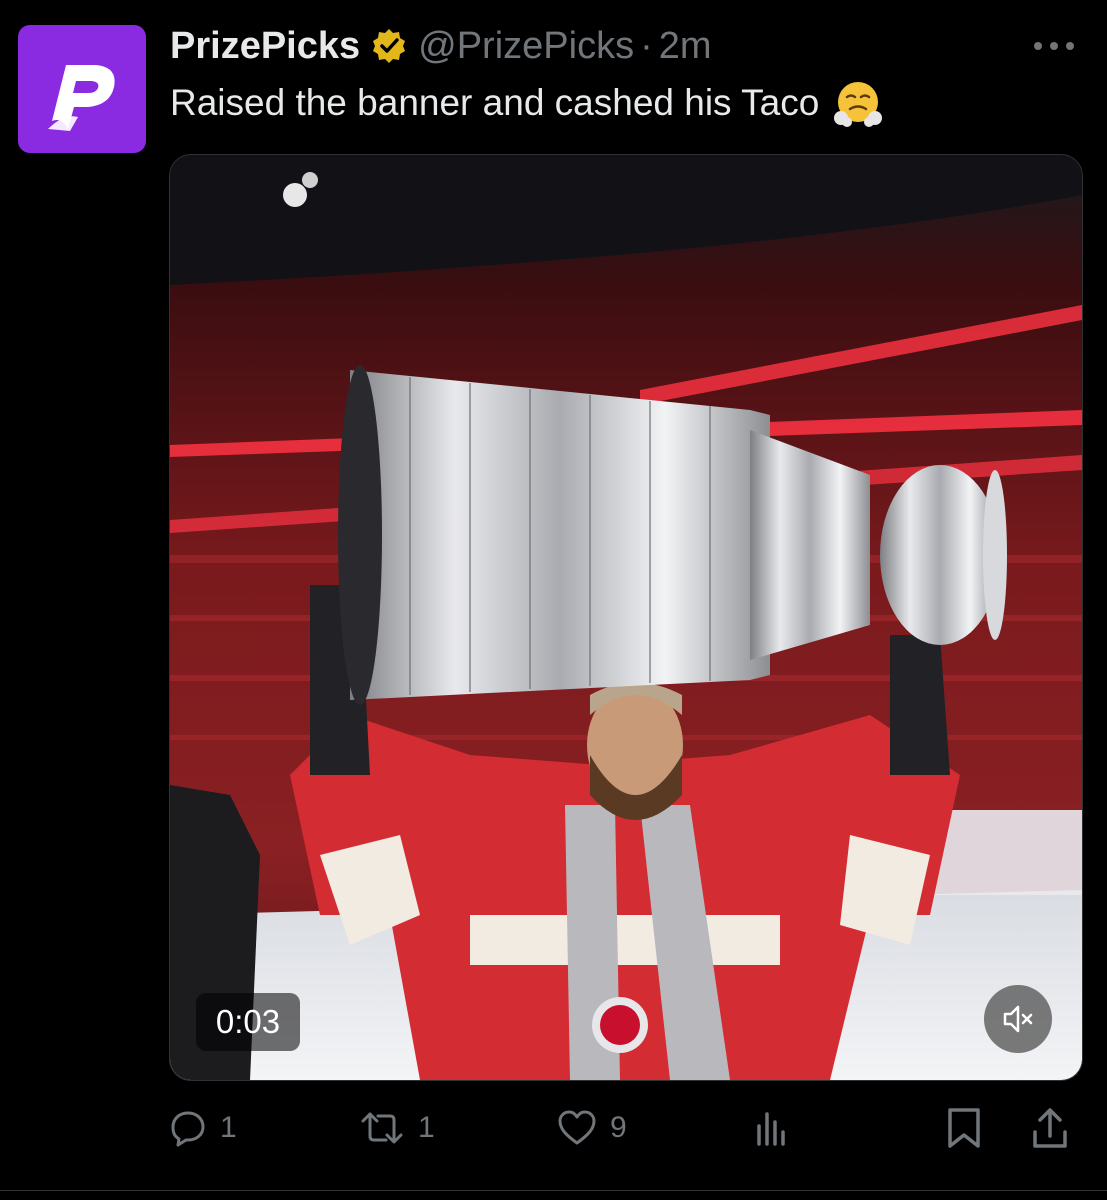 The height and width of the screenshot is (1200, 1107). I want to click on timestamp: 2m, so click(685, 46).